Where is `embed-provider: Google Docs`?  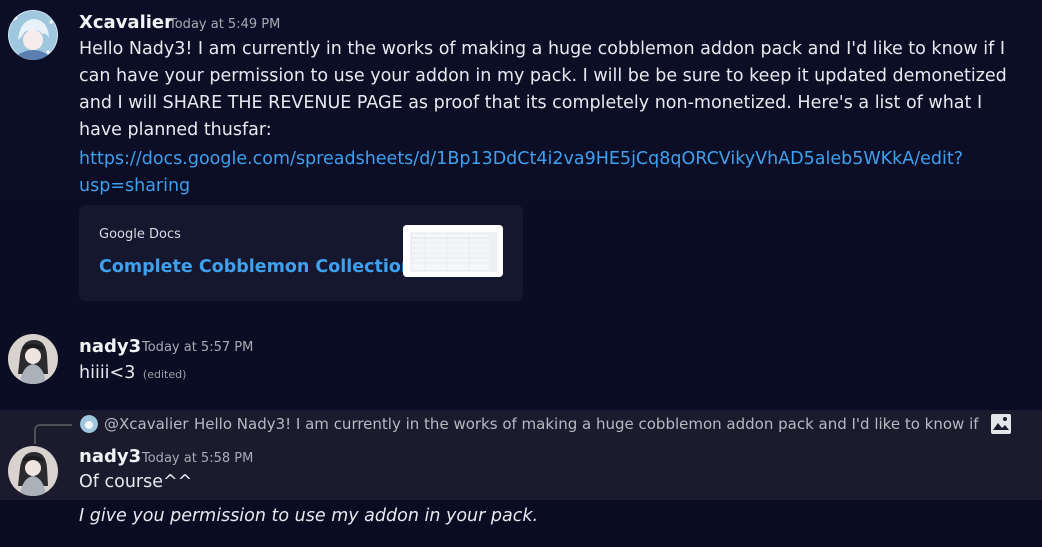
embed-provider: Google Docs is located at coordinates (140, 234).